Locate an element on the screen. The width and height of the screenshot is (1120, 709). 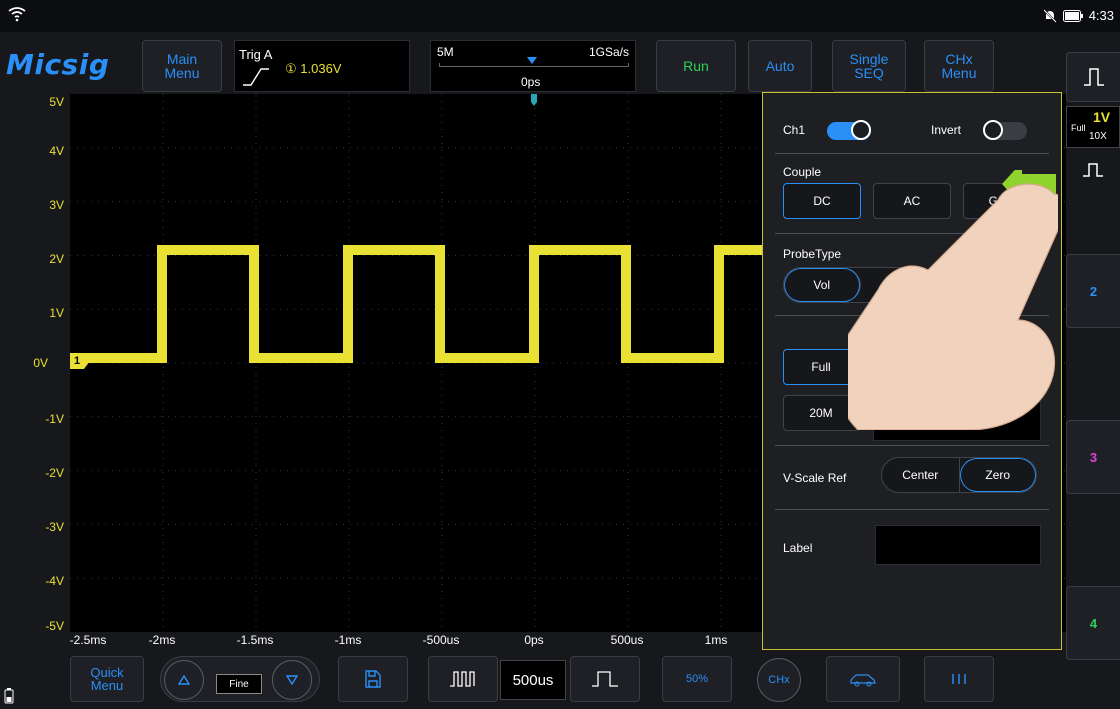
trigger-time-marker-icon is located at coordinates (534, 100).